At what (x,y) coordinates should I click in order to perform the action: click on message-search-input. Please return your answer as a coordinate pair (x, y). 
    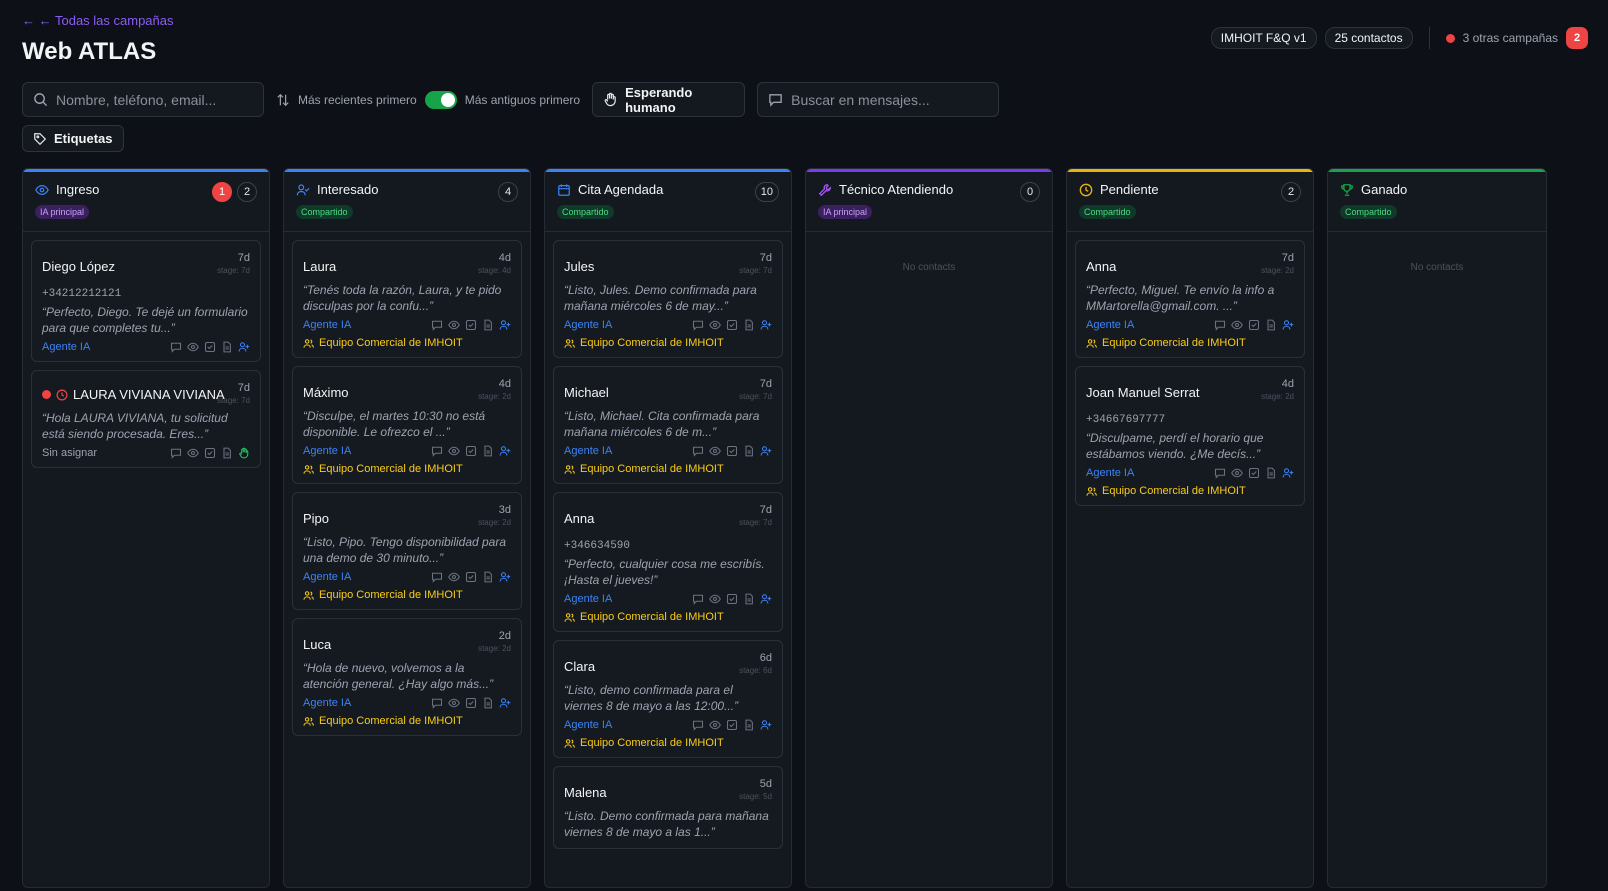
    Looking at the image, I should click on (890, 99).